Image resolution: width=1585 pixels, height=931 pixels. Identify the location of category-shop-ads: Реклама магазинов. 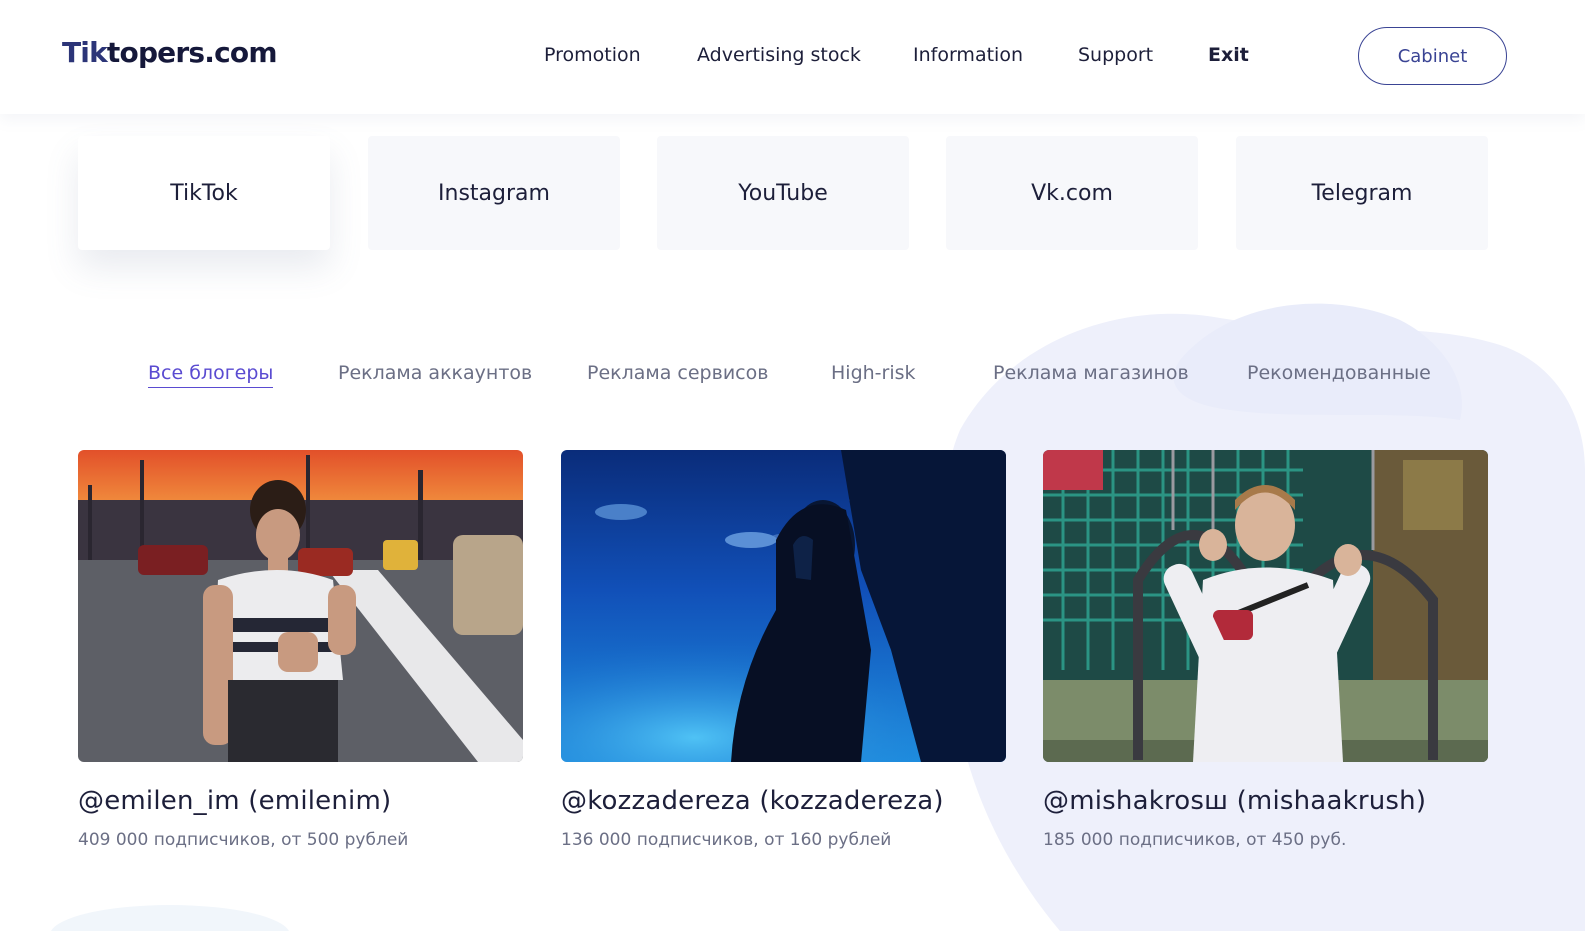
(1091, 374).